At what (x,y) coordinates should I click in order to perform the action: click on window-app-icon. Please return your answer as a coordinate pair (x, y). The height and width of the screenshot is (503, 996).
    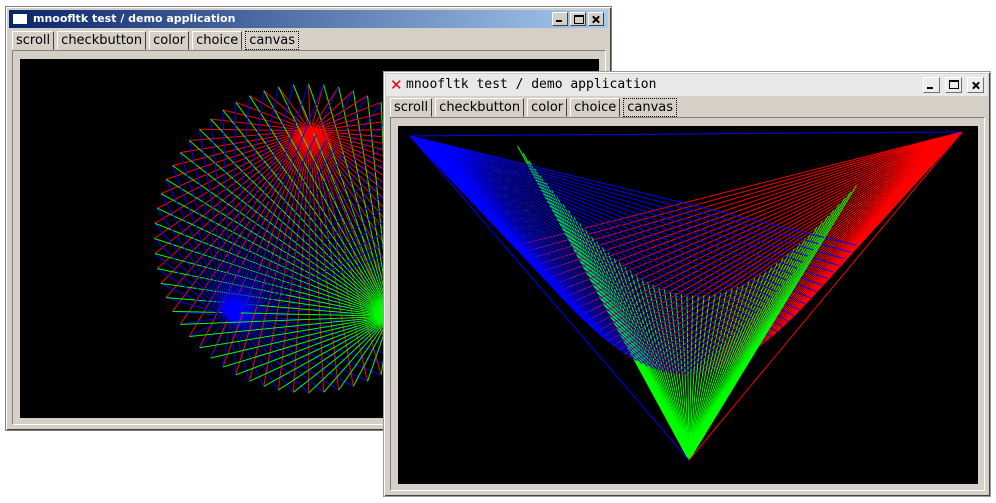
    Looking at the image, I should click on (20, 19).